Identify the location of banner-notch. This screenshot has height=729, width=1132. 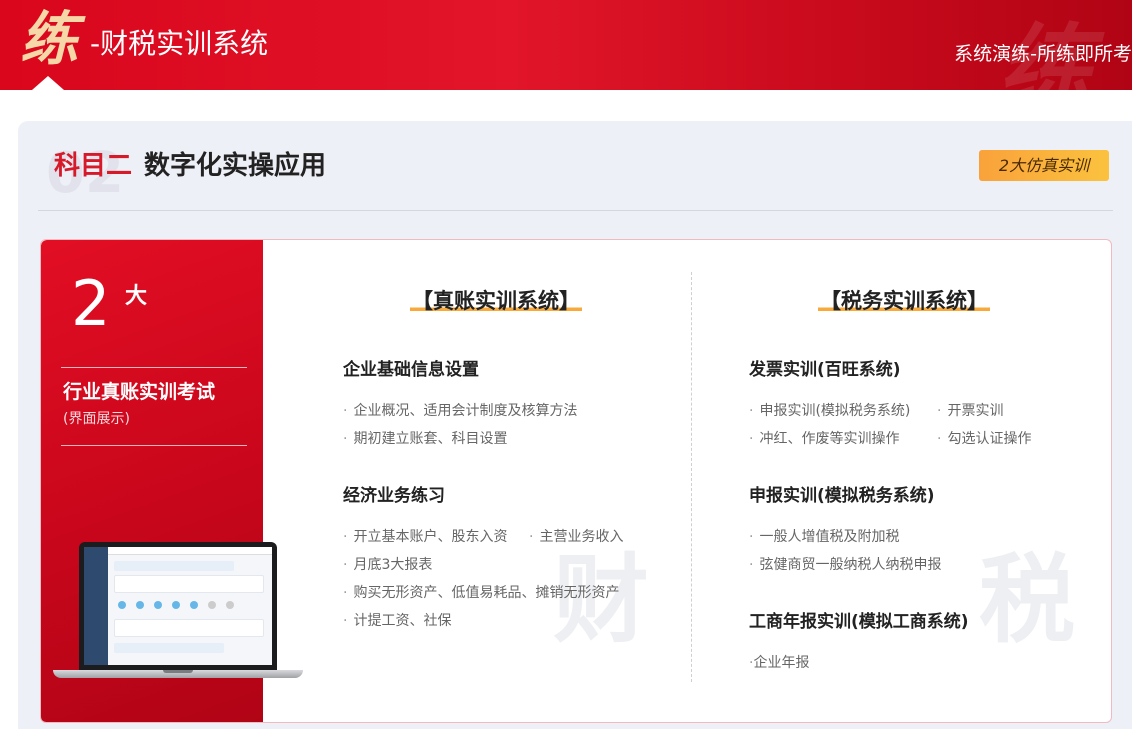
(48, 83).